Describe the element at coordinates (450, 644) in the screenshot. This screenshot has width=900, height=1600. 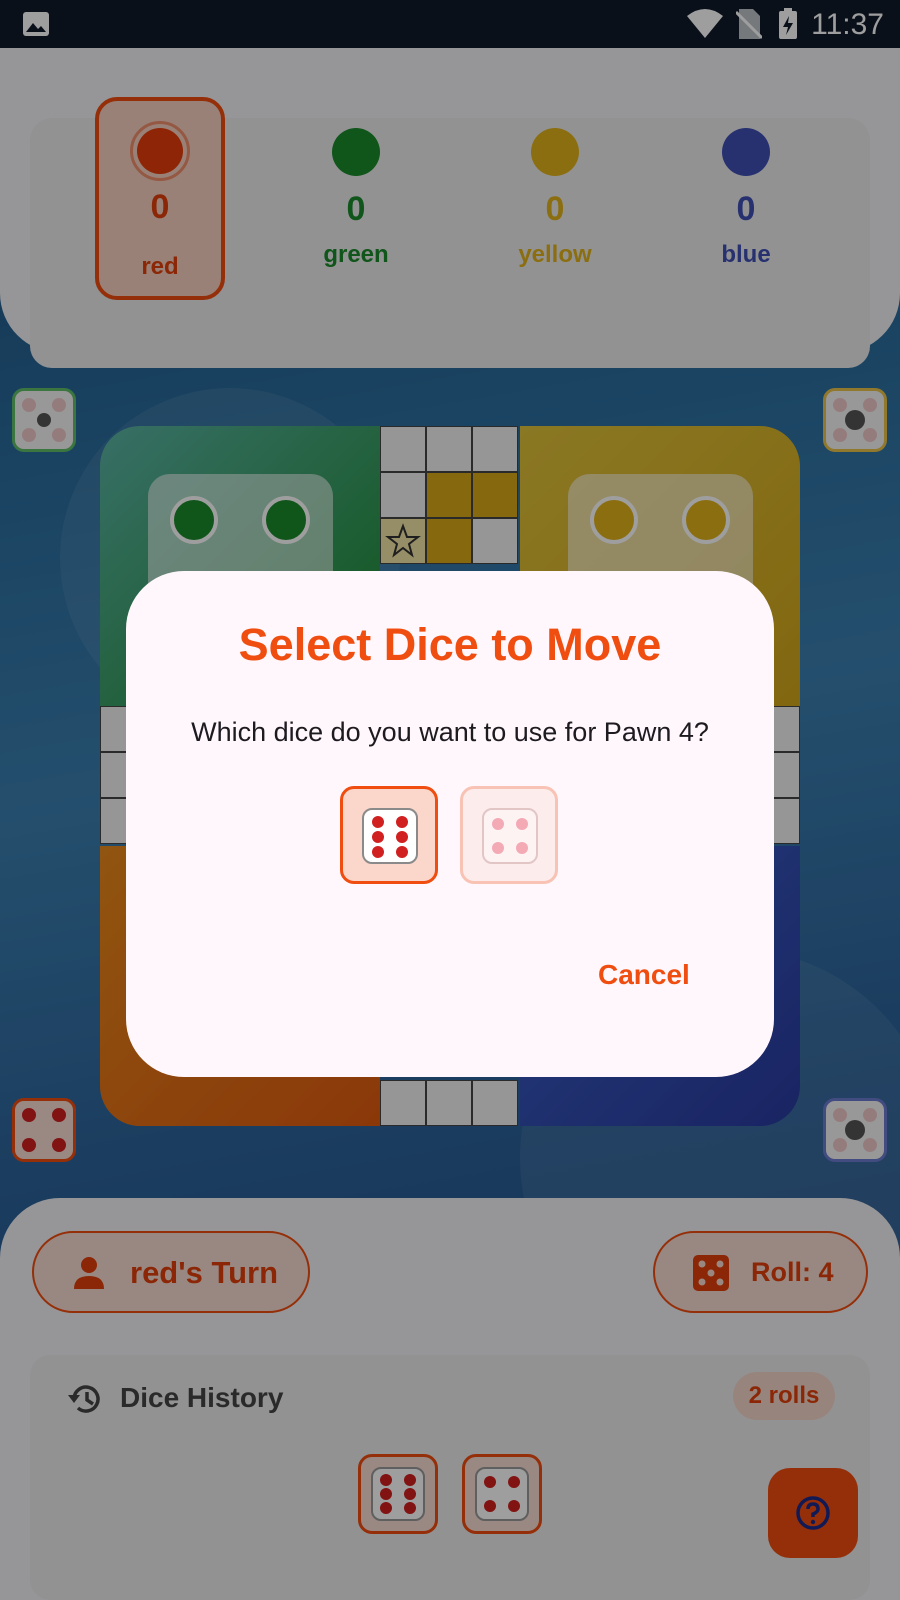
I see `dialog-title: Select Dice to Move` at that location.